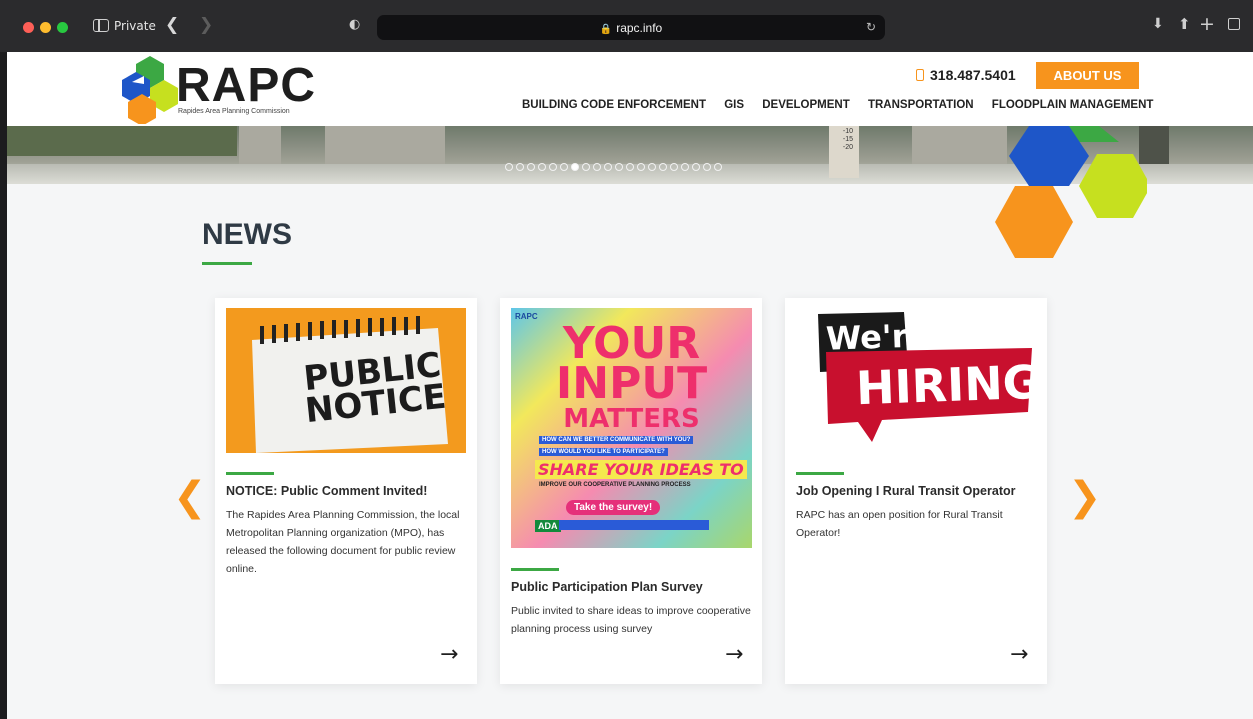 The height and width of the screenshot is (719, 1253). Describe the element at coordinates (122, 141) in the screenshot. I see `hero-image` at that location.